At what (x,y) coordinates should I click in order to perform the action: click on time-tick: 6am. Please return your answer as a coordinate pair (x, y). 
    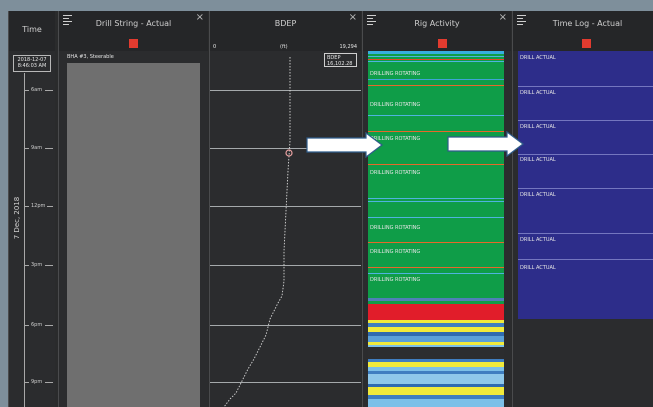
    Looking at the image, I should click on (40, 90).